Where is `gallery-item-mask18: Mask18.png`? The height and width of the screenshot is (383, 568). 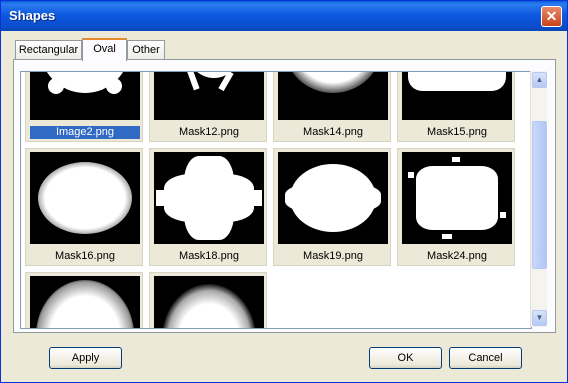
gallery-item-mask18: Mask18.png is located at coordinates (208, 207).